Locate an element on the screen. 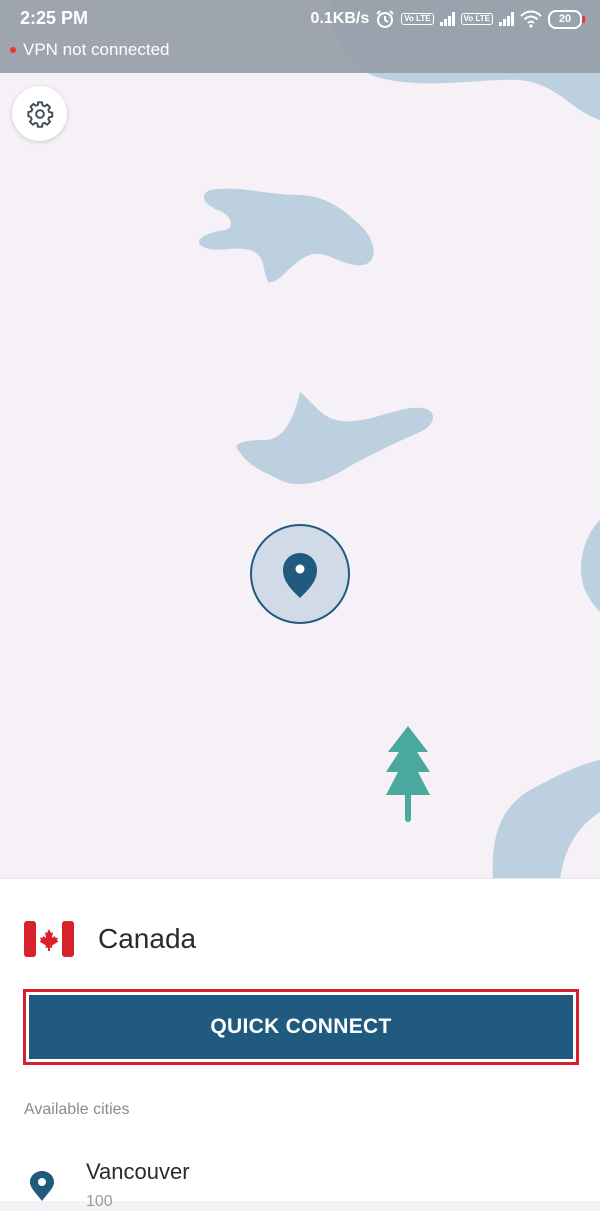 The image size is (600, 1211). vpn-status: VPN not connected is located at coordinates (89, 50).